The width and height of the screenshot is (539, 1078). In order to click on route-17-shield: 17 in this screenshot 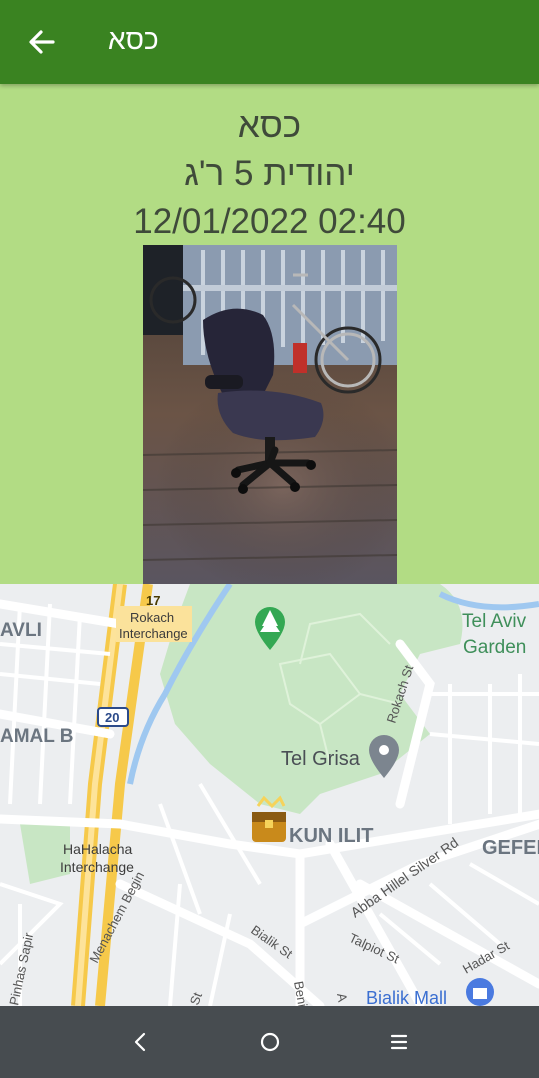, I will do `click(153, 600)`.